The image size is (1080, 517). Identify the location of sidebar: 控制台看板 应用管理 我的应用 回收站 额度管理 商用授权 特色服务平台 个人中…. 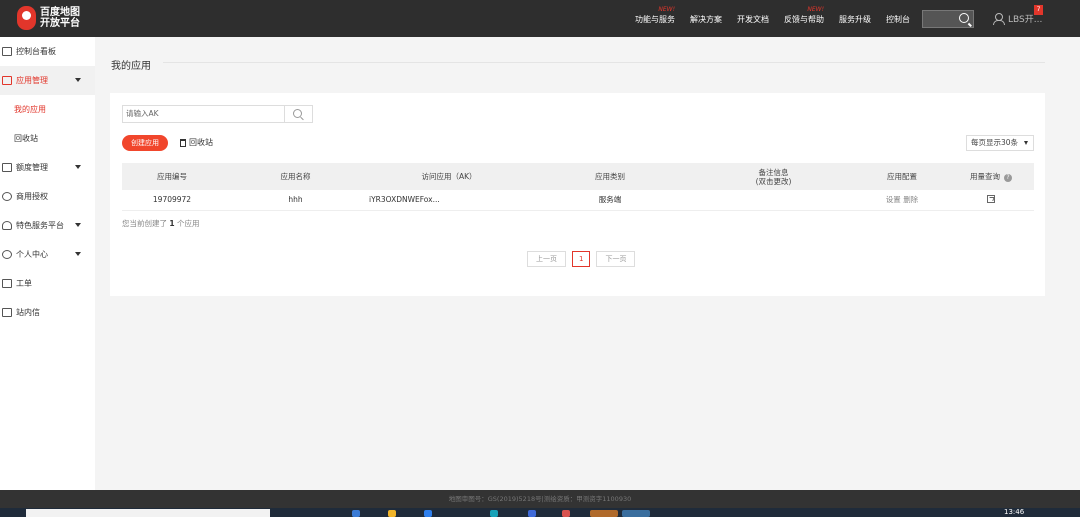
(47, 263).